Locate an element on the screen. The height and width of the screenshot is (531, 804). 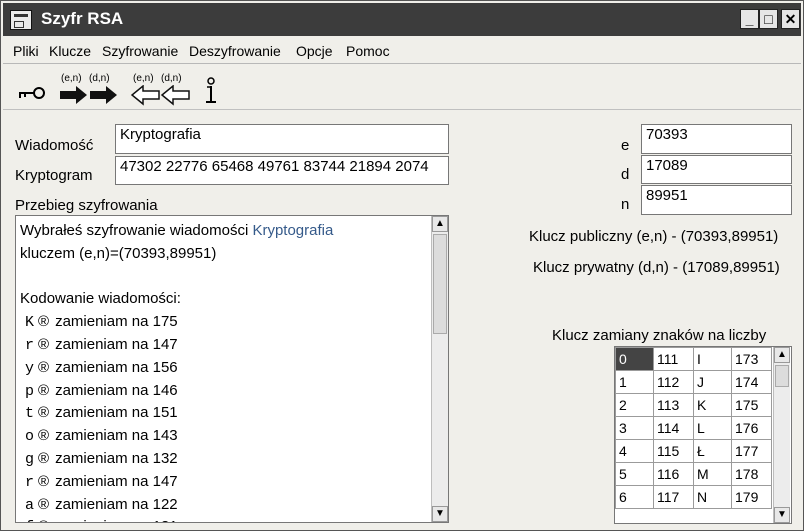
title-bar: Szyfr RSA _ □ ✕ is located at coordinates (402, 19).